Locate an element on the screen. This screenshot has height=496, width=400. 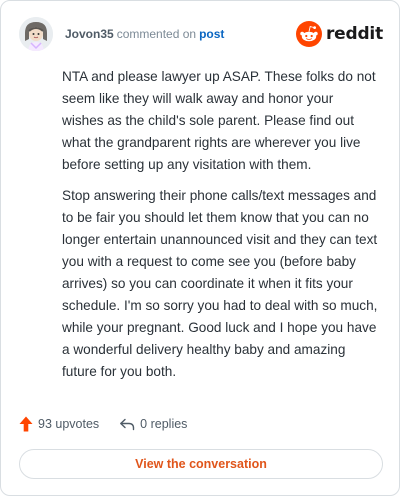
comment-stats: 93 upvotes 0 replies is located at coordinates (103, 424).